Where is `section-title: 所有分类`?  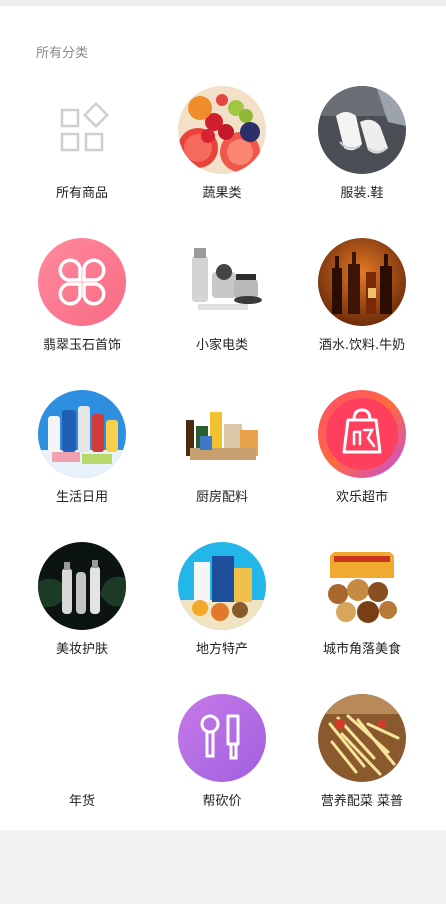 section-title: 所有分类 is located at coordinates (62, 53).